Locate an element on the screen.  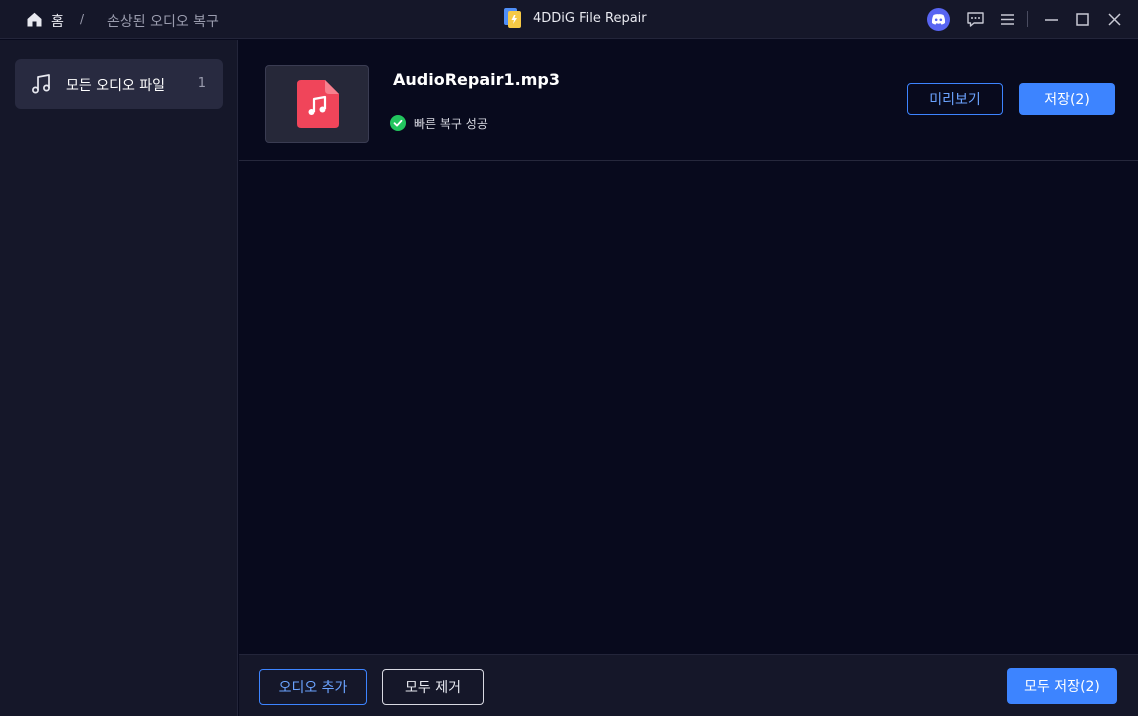
menu-icon is located at coordinates (1007, 19).